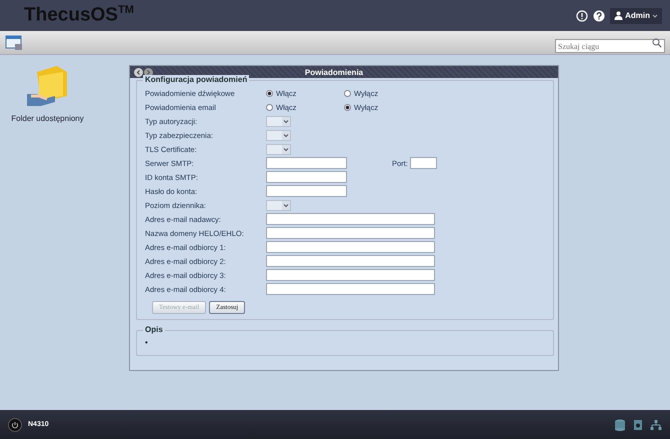  Describe the element at coordinates (619, 15) in the screenshot. I see `user-icon` at that location.